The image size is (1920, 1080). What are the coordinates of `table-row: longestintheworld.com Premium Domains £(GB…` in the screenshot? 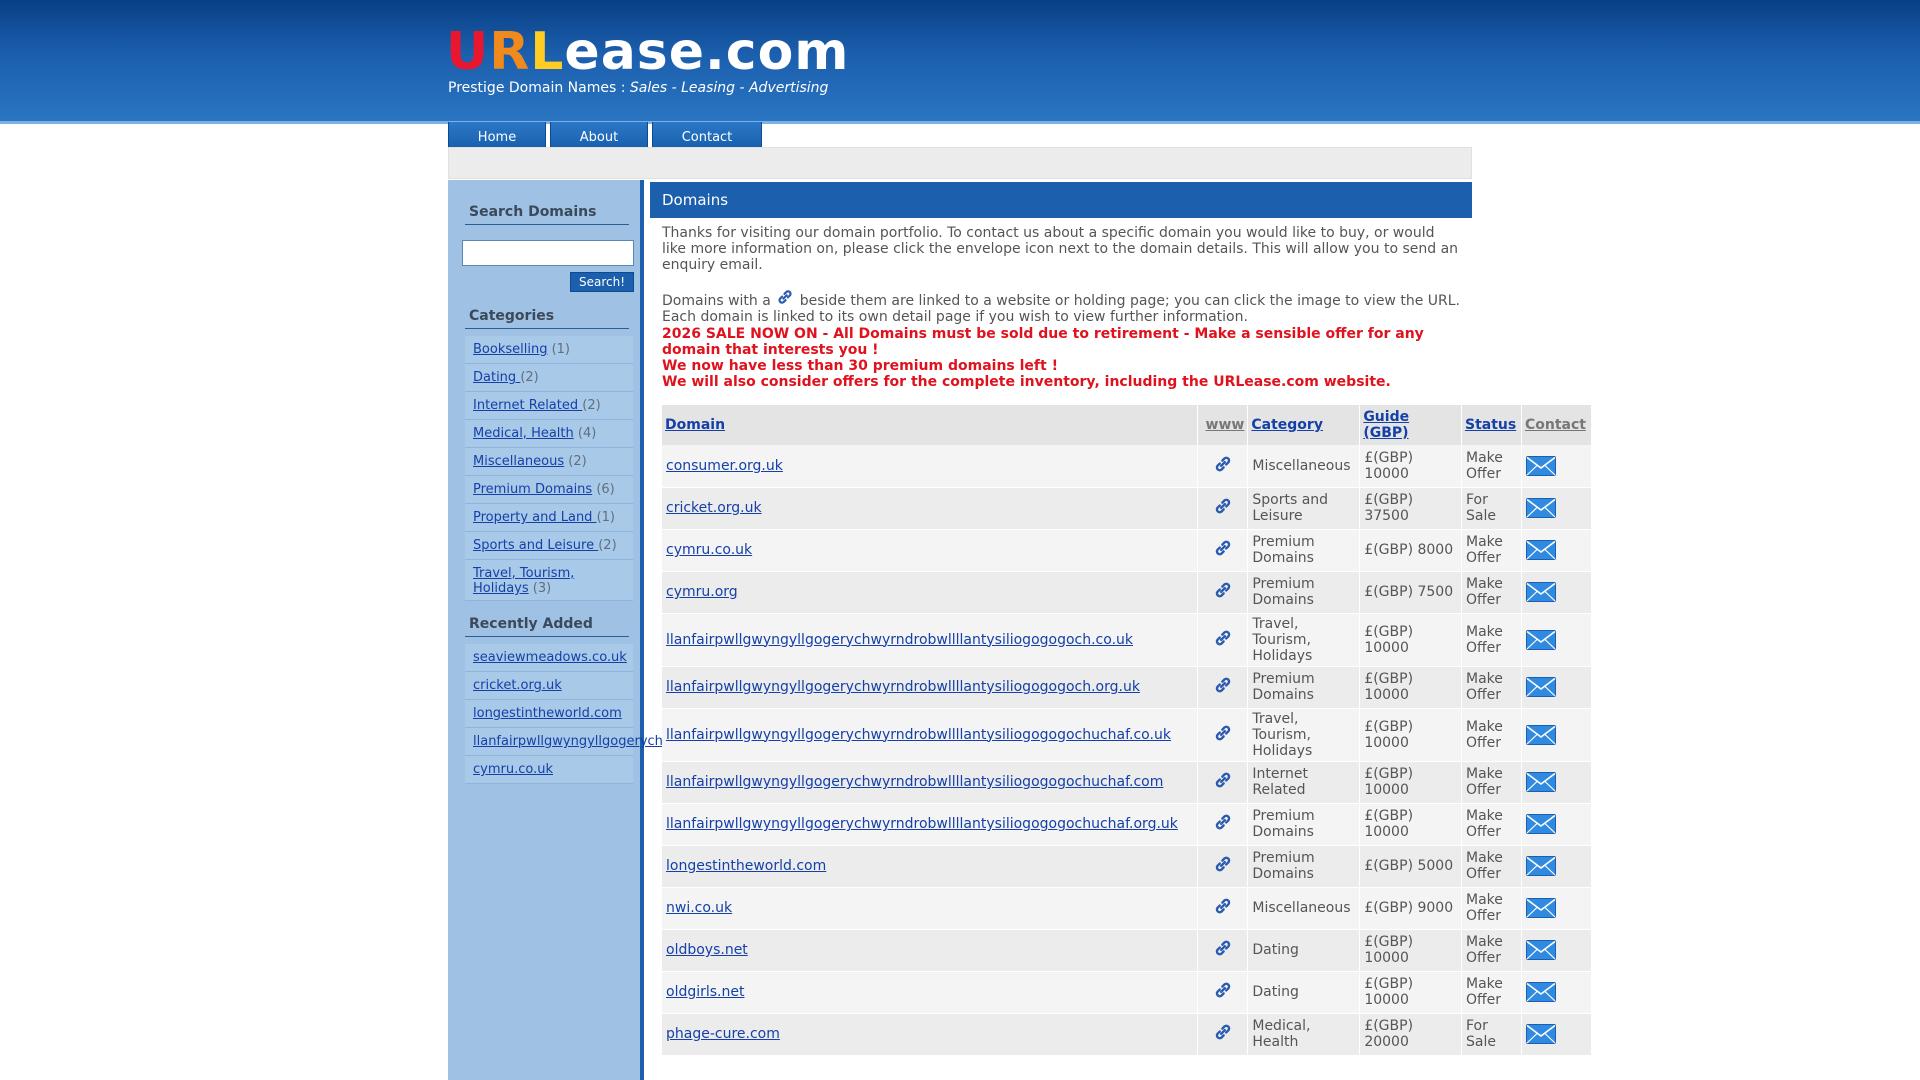 It's located at (1127, 866).